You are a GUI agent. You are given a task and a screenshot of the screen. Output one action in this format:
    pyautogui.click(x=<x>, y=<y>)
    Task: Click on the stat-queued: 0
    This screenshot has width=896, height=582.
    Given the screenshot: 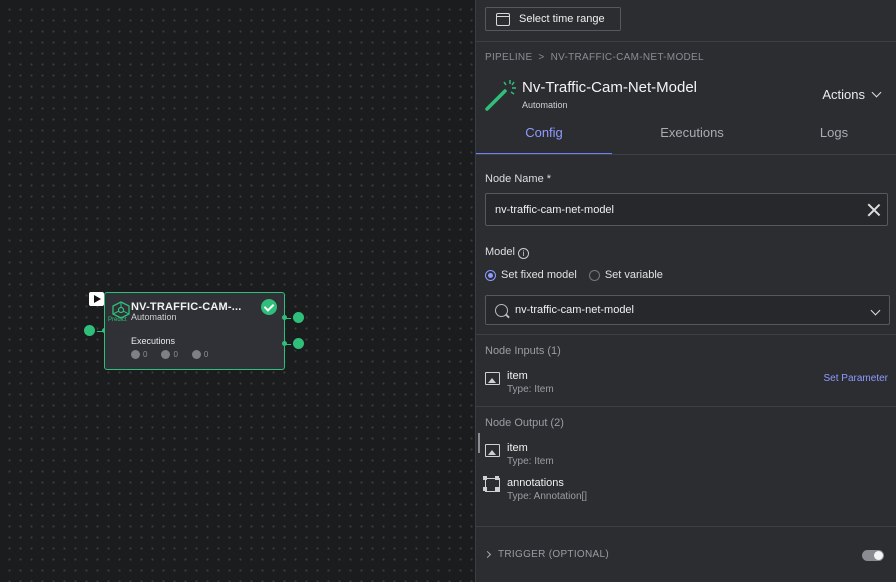 What is the action you would take?
    pyautogui.click(x=139, y=354)
    